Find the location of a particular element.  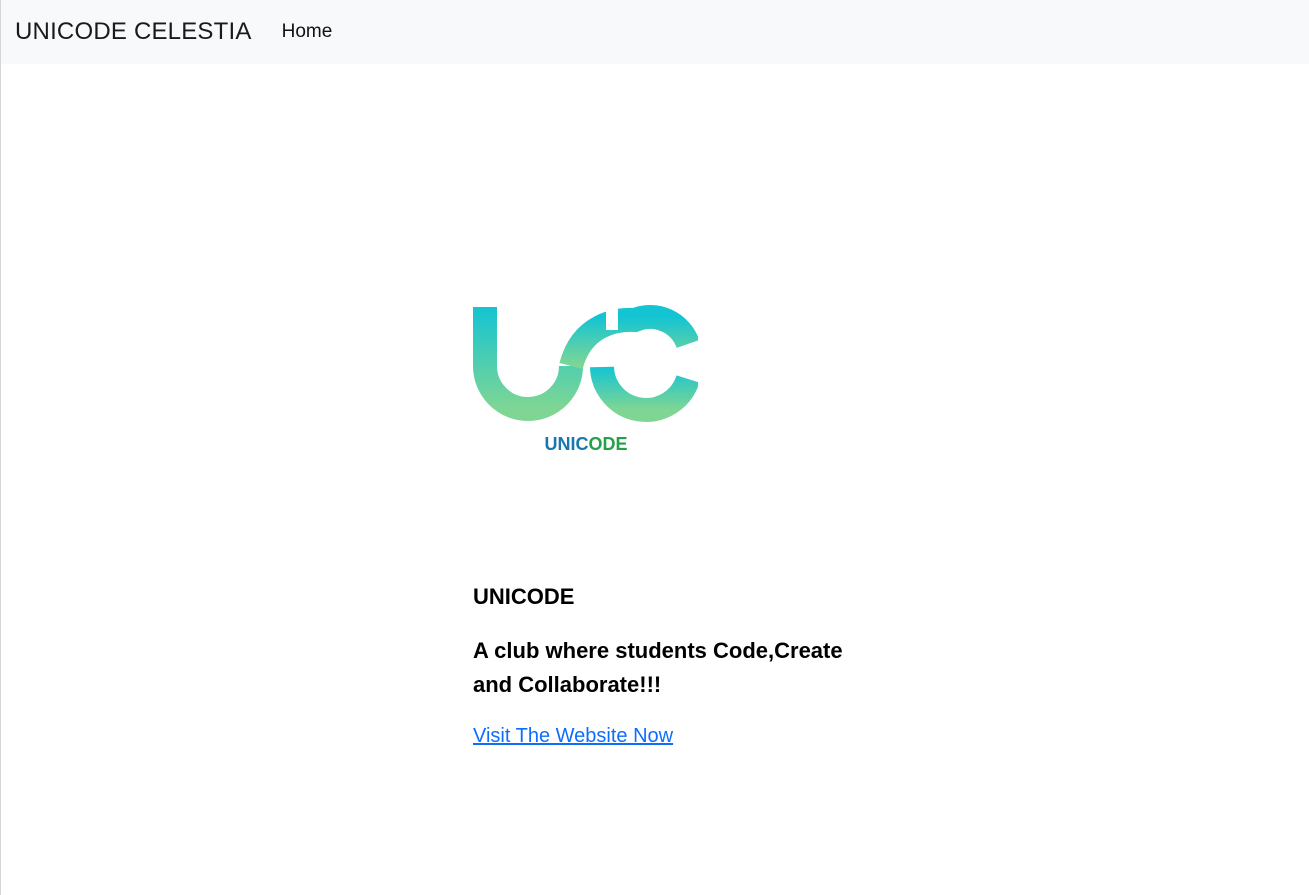

card-title: UNICODE is located at coordinates (524, 596).